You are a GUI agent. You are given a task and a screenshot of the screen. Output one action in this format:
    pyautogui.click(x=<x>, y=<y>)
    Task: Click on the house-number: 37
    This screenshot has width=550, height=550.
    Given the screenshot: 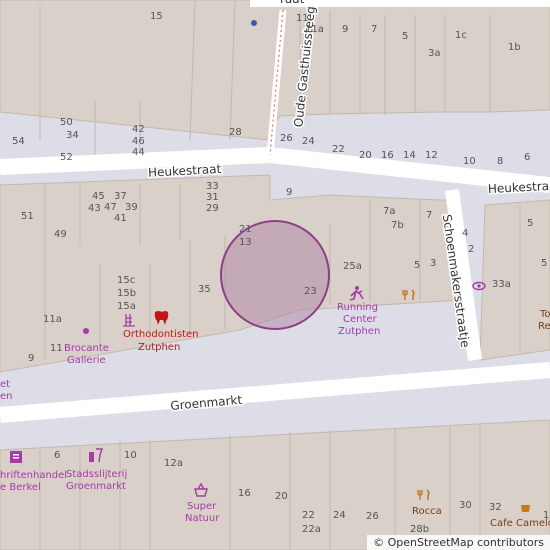 What is the action you would take?
    pyautogui.click(x=120, y=196)
    